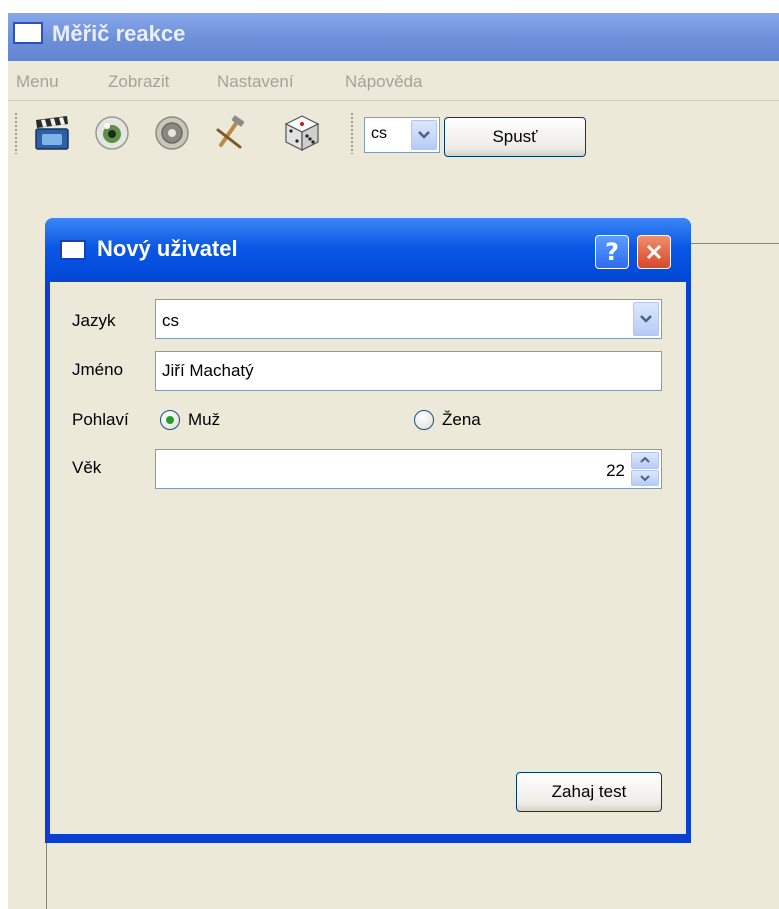 This screenshot has width=779, height=909. What do you see at coordinates (170, 420) in the screenshot?
I see `gender-radio-male` at bounding box center [170, 420].